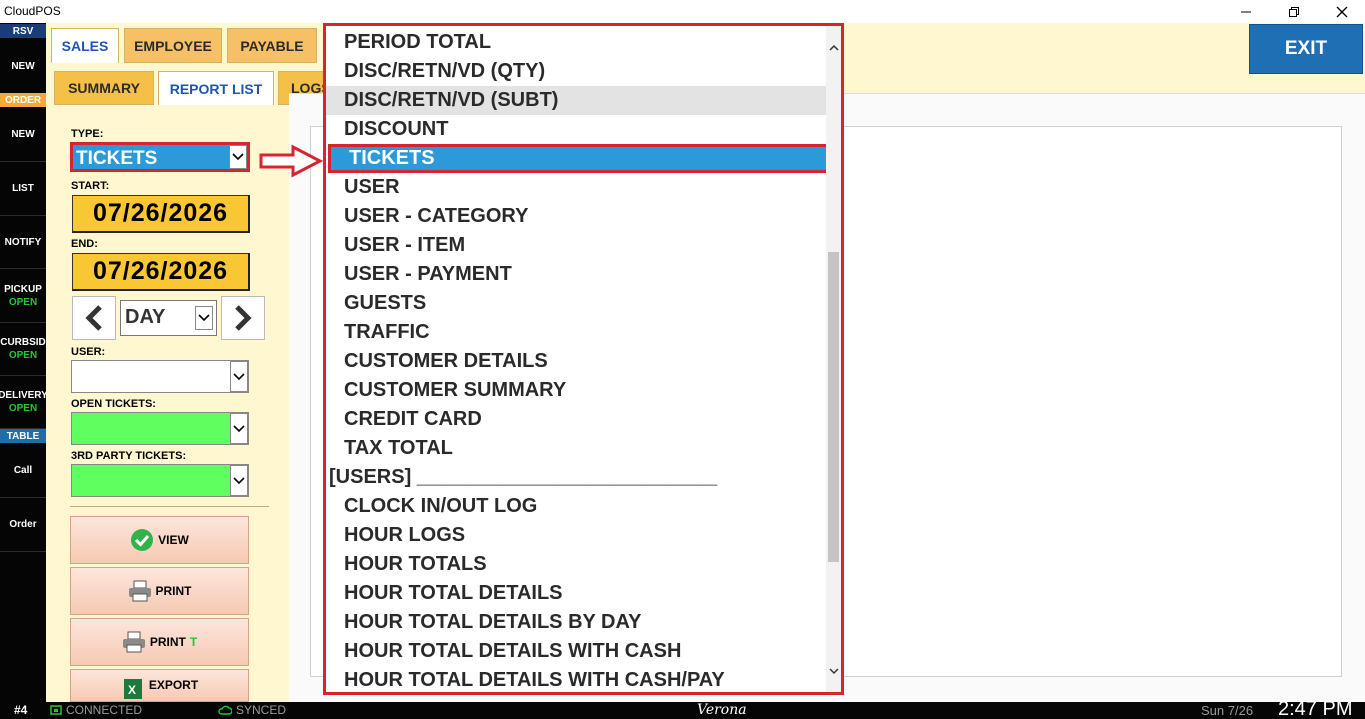 This screenshot has width=1365, height=719. I want to click on dropdown-option: HOUR TOTALS, so click(576, 564).